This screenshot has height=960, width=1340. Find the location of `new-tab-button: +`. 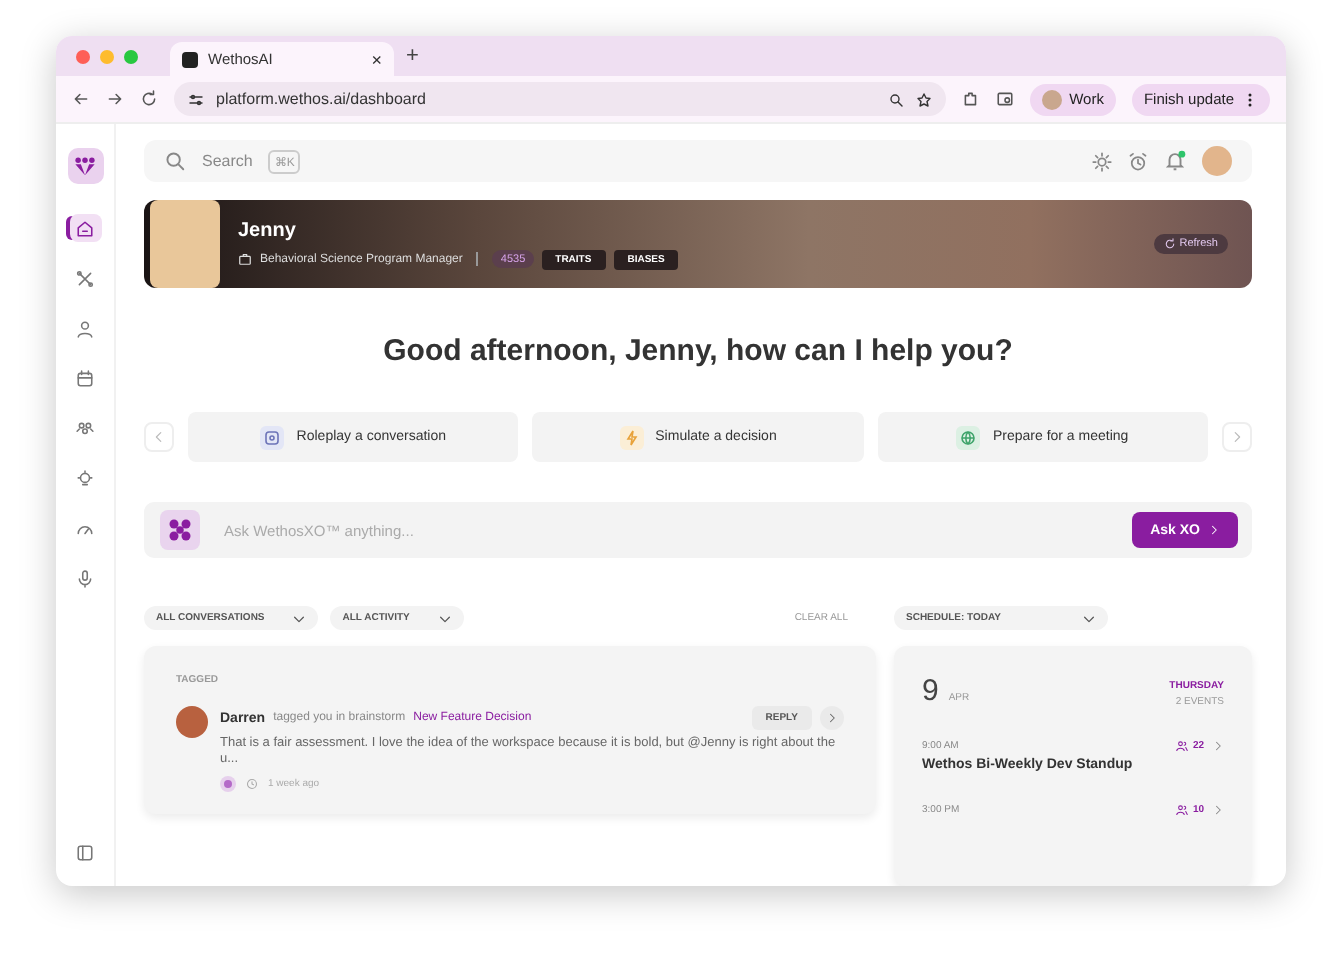

new-tab-button: + is located at coordinates (412, 56).